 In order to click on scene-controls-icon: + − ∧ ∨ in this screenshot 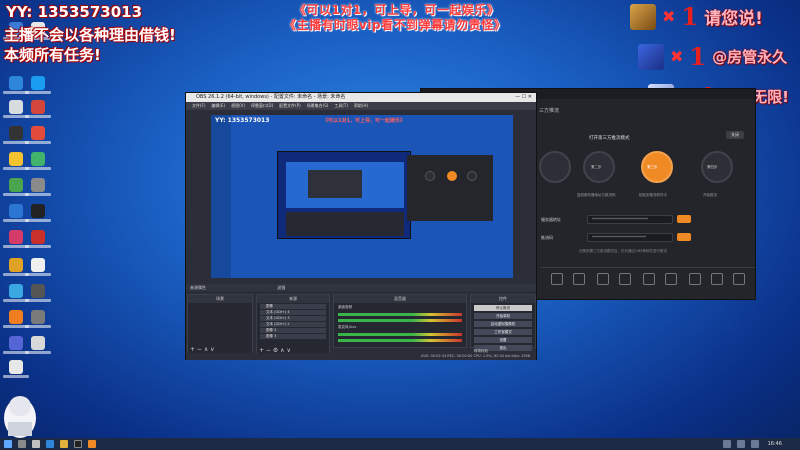, I will do `click(202, 349)`.